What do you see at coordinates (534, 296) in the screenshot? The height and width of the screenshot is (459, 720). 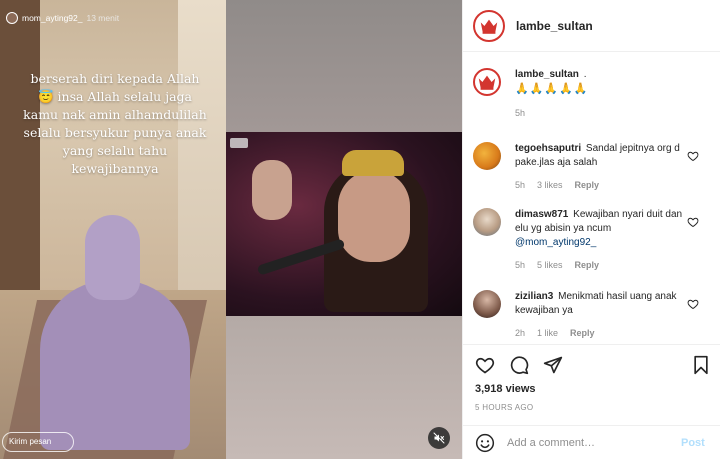 I see `comment-username: zizilian3` at bounding box center [534, 296].